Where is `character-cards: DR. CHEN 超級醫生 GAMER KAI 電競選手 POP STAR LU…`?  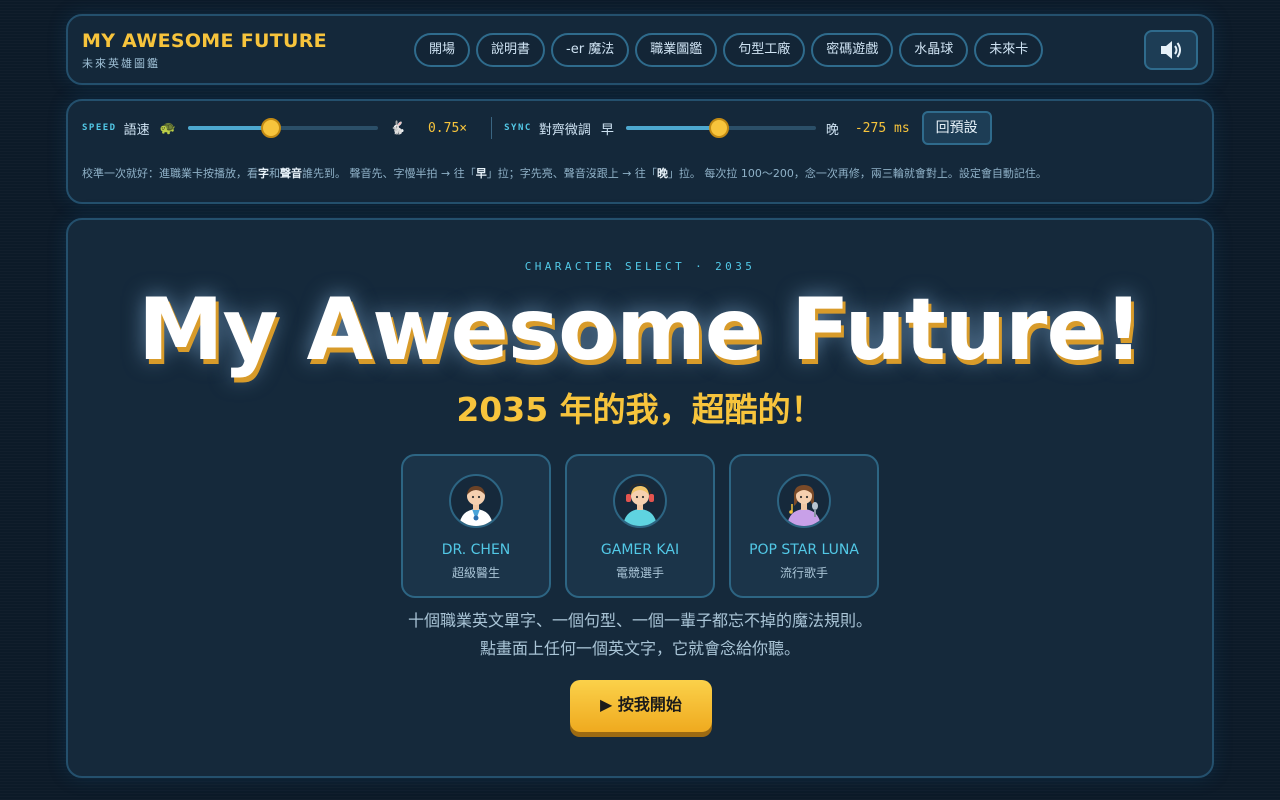
character-cards: DR. CHEN 超級醫生 GAMER KAI 電競選手 POP STAR LU… is located at coordinates (640, 526).